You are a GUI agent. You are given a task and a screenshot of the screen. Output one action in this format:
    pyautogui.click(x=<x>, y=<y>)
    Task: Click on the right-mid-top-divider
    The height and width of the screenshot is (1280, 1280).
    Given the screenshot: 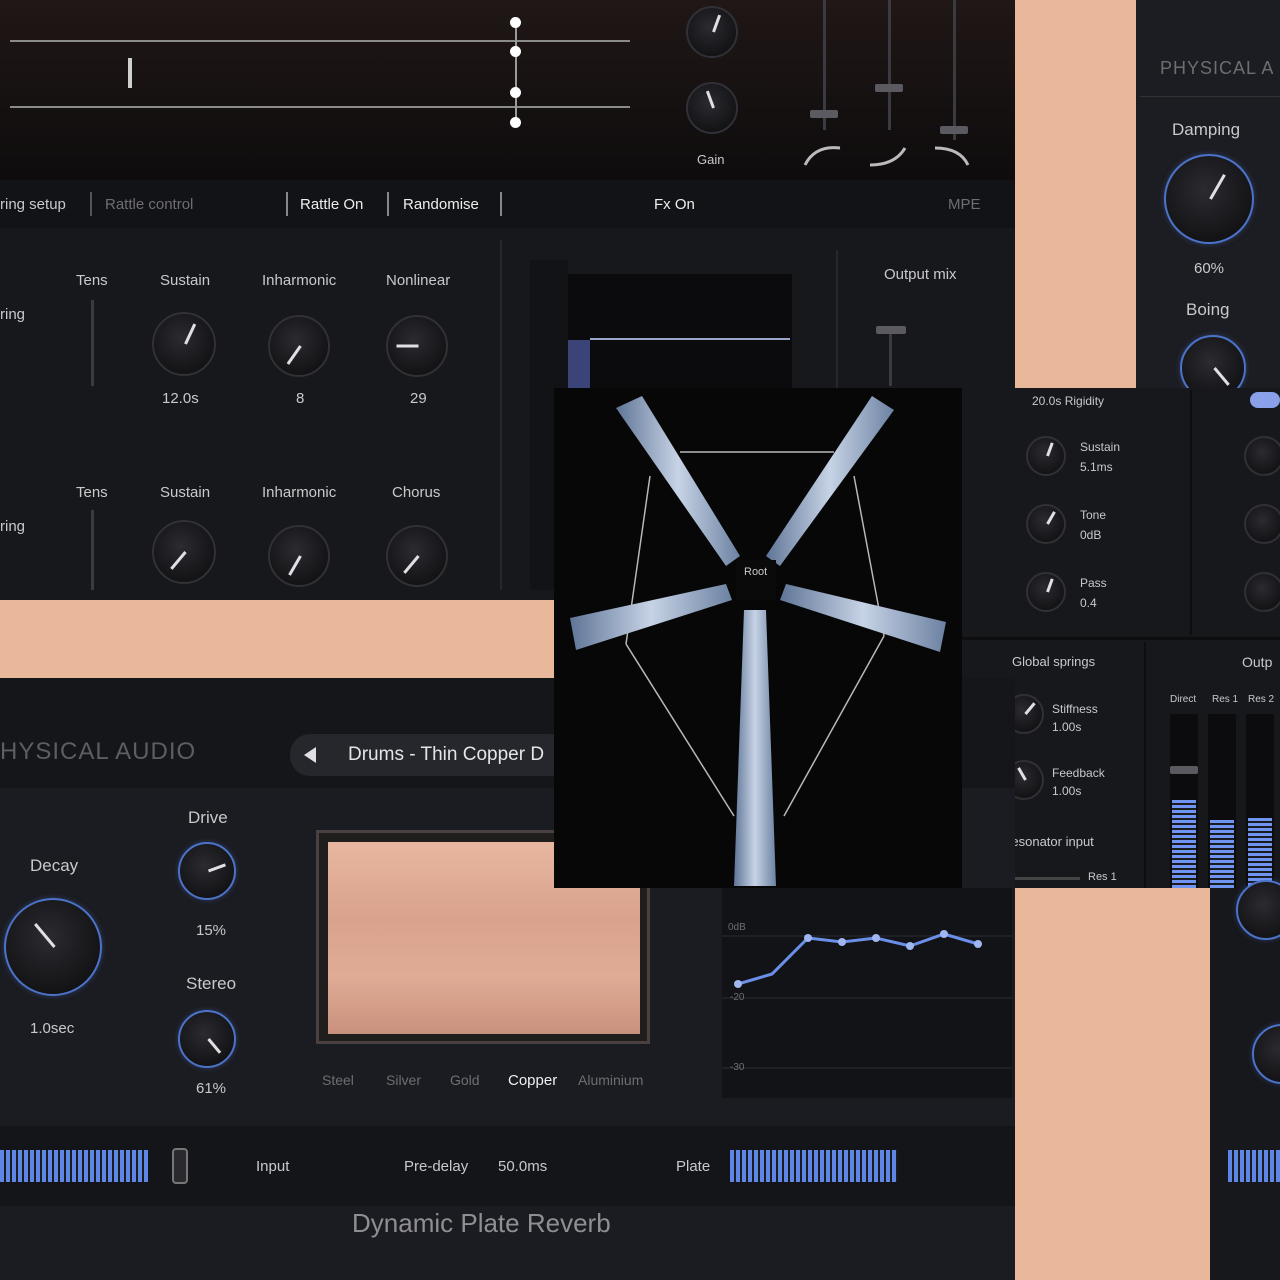 What is the action you would take?
    pyautogui.click(x=1121, y=638)
    